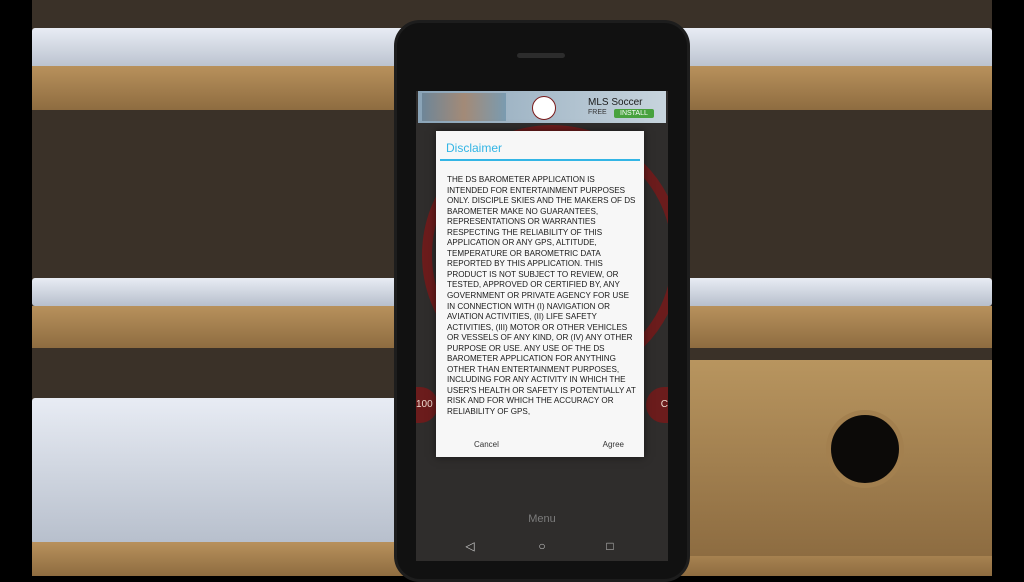 This screenshot has width=1024, height=582. I want to click on mls-logo-icon, so click(544, 108).